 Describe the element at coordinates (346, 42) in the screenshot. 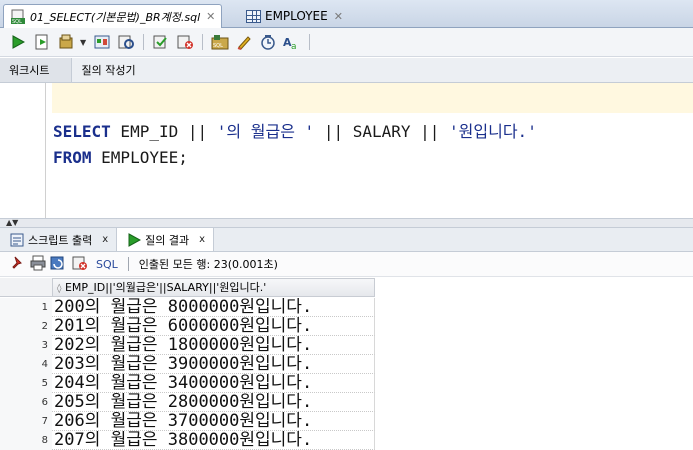

I see `worksheet-toolbar: ▼ SQL Aa` at that location.